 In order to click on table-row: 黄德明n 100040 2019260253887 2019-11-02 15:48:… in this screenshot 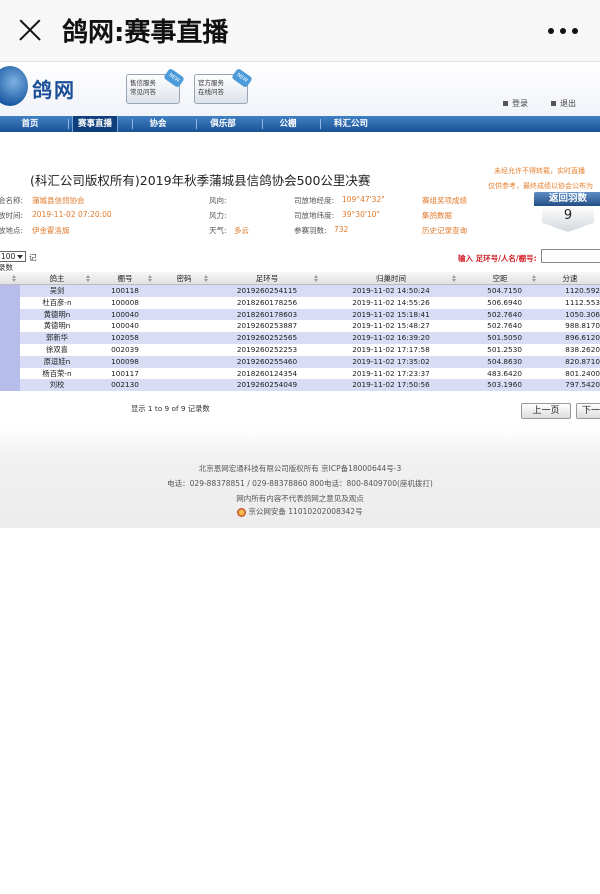, I will do `click(300, 326)`.